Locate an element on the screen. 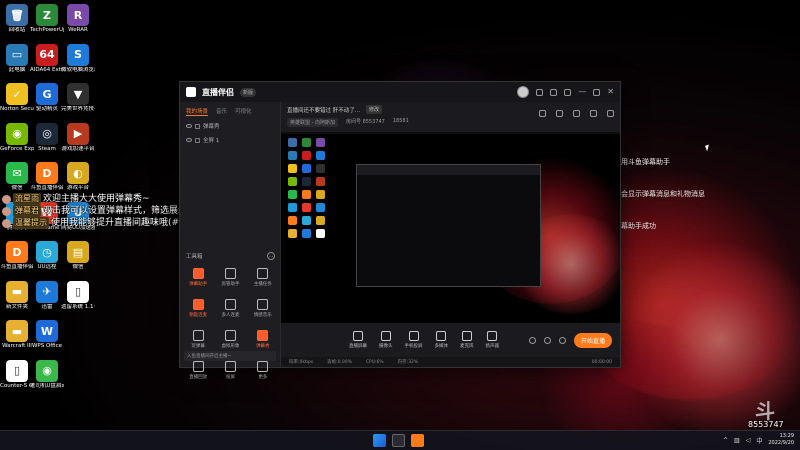  desktop-app-icon: R is located at coordinates (78, 15).